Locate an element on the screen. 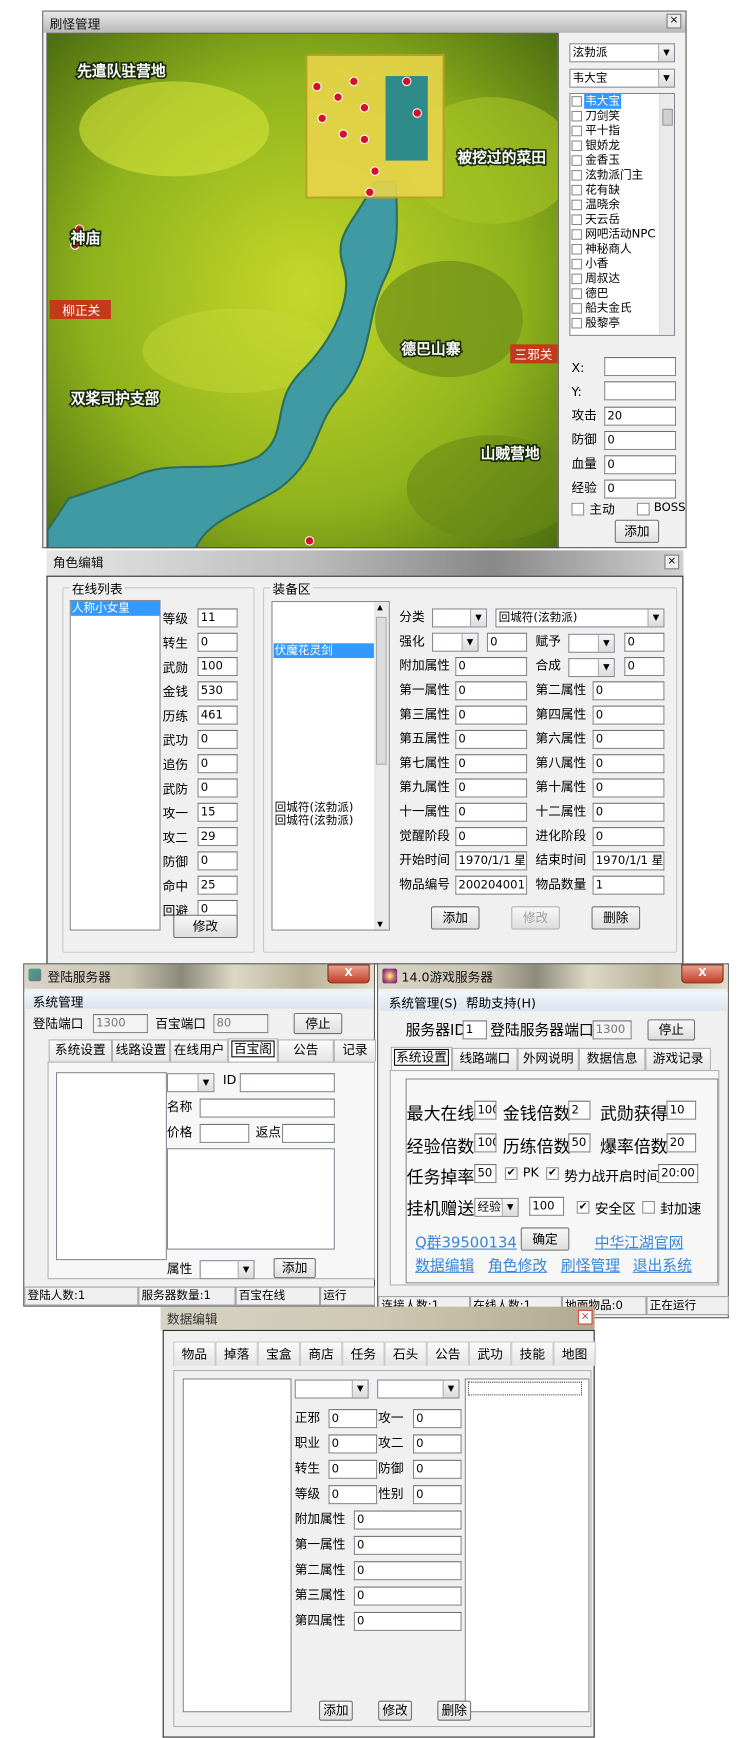 The image size is (750, 1738). field-input: 20 is located at coordinates (640, 416).